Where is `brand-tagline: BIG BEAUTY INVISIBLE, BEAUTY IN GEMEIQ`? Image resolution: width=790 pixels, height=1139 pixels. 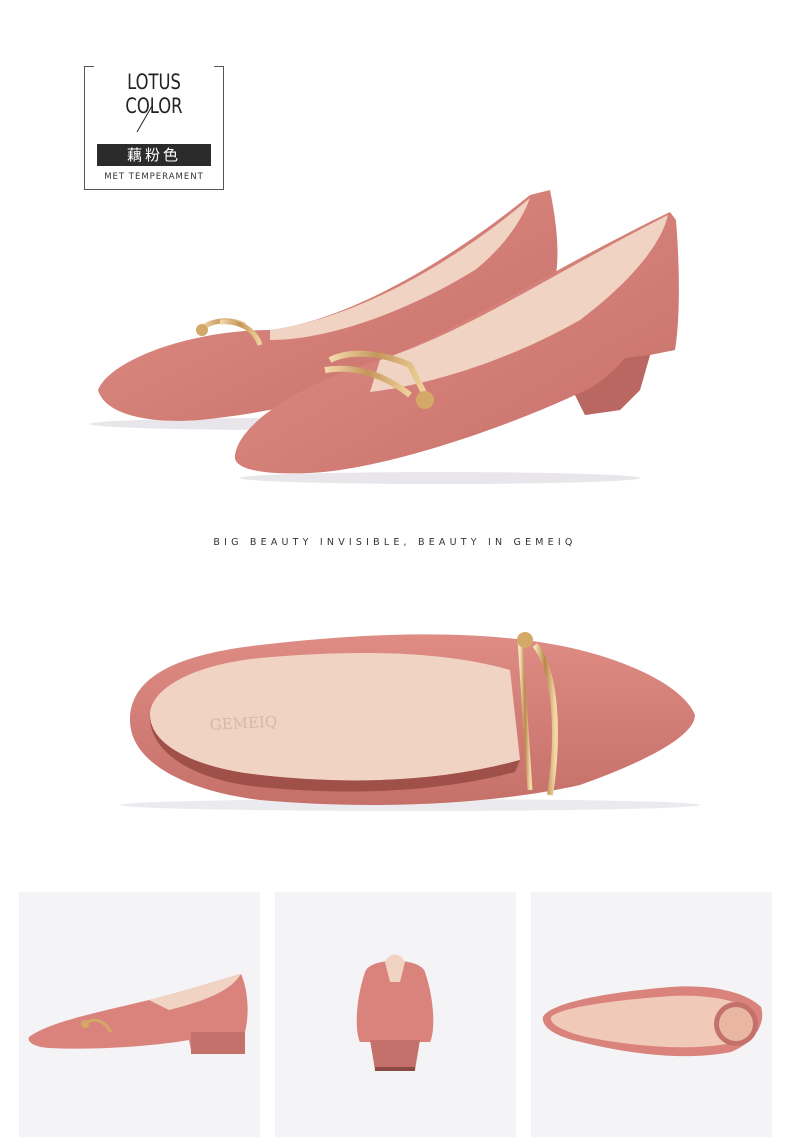 brand-tagline: BIG BEAUTY INVISIBLE, BEAUTY IN GEMEIQ is located at coordinates (395, 542).